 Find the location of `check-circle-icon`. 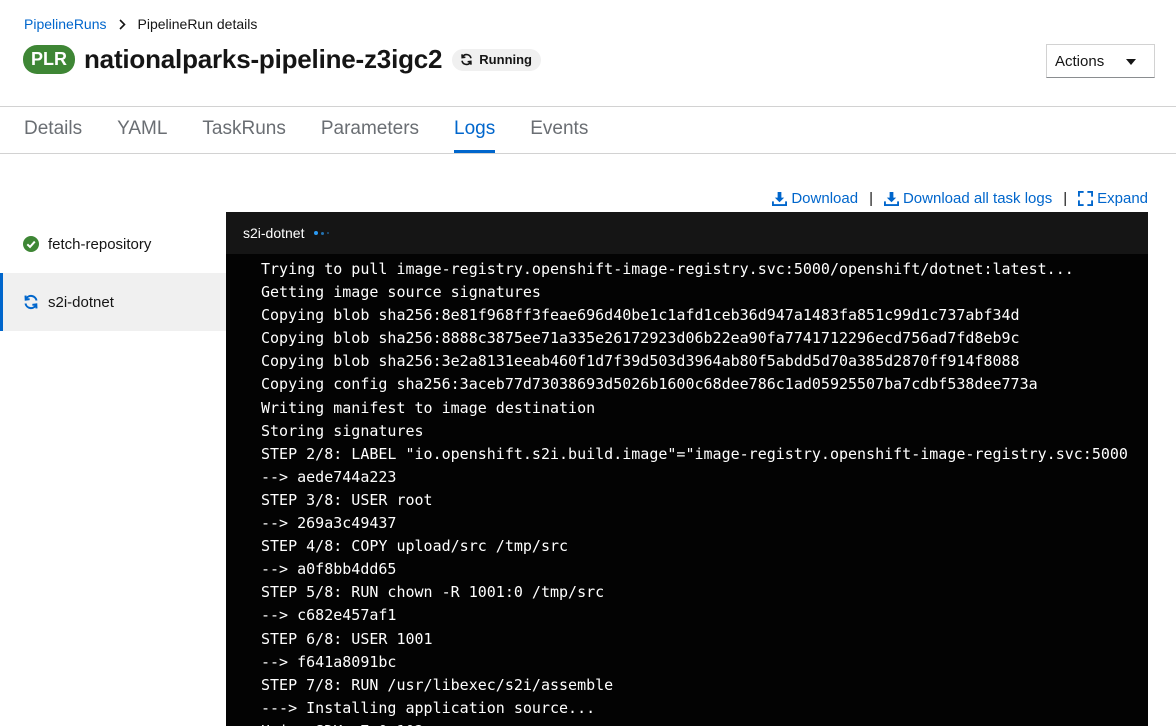

check-circle-icon is located at coordinates (31, 244).